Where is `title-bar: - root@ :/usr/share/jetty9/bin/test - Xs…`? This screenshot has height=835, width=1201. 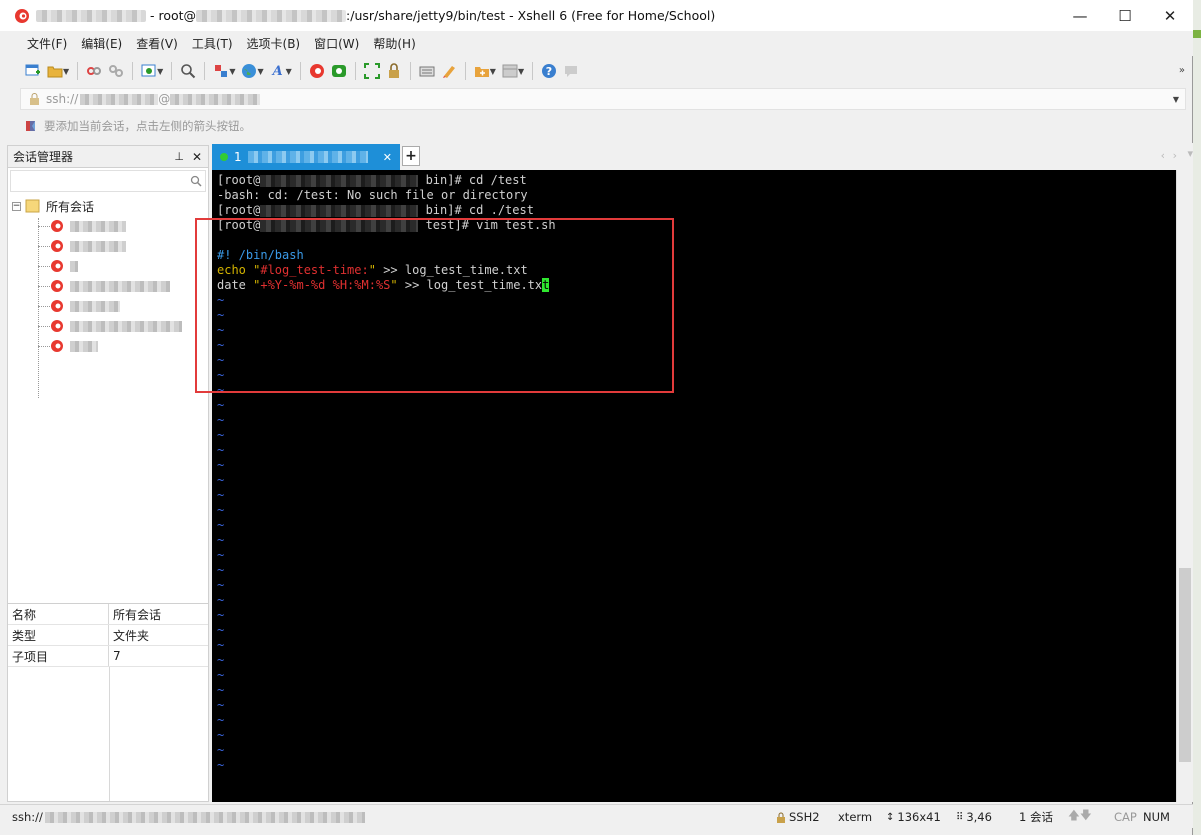
title-bar: - root@ :/usr/share/jetty9/bin/test - Xs… is located at coordinates (596, 15).